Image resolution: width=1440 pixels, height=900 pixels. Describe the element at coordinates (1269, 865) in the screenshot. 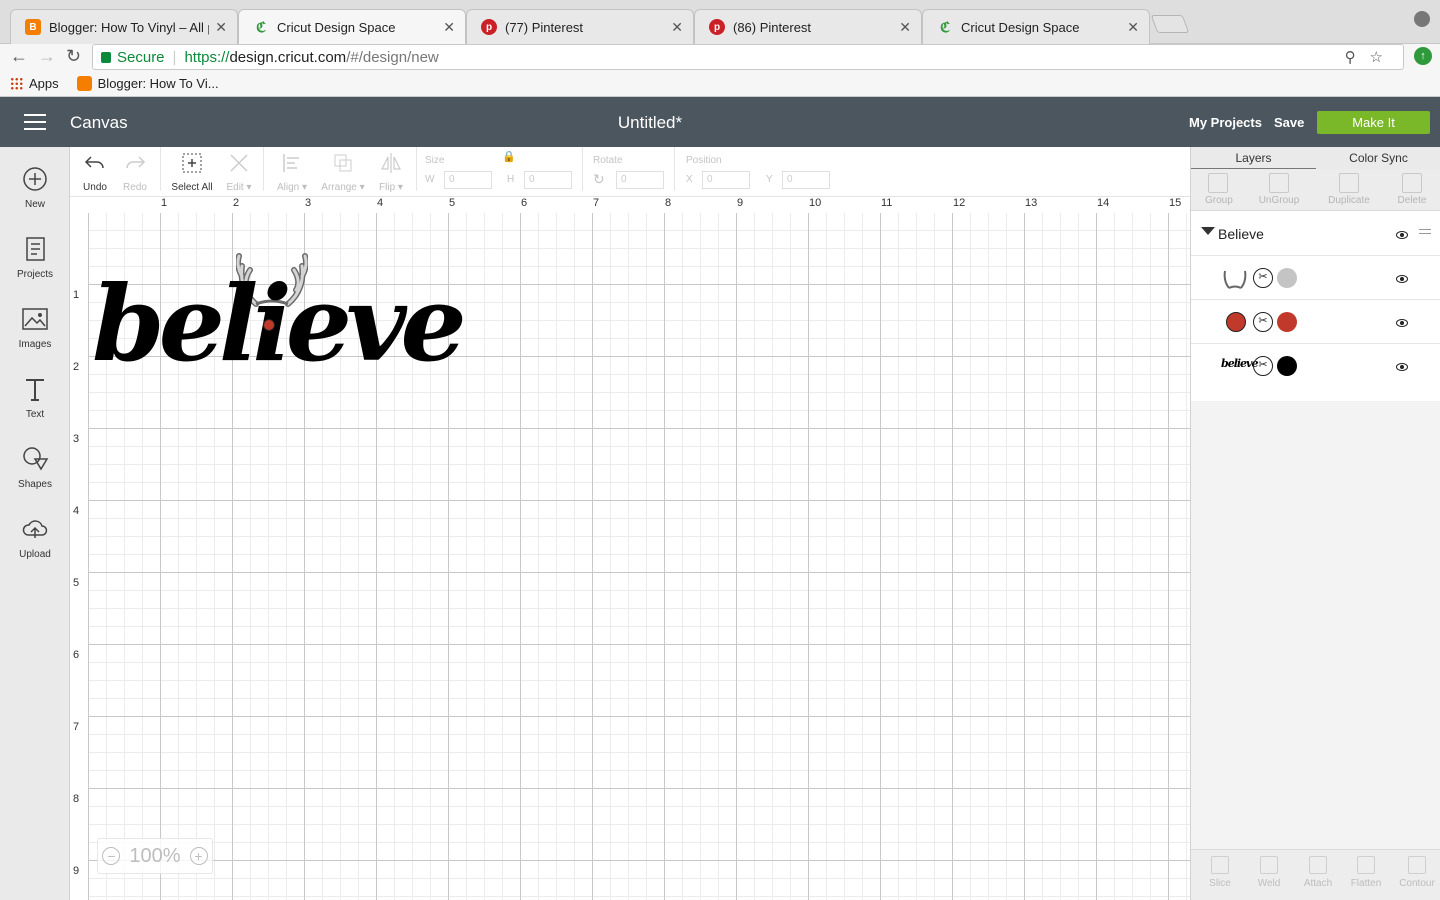

I see `weld-icon` at that location.